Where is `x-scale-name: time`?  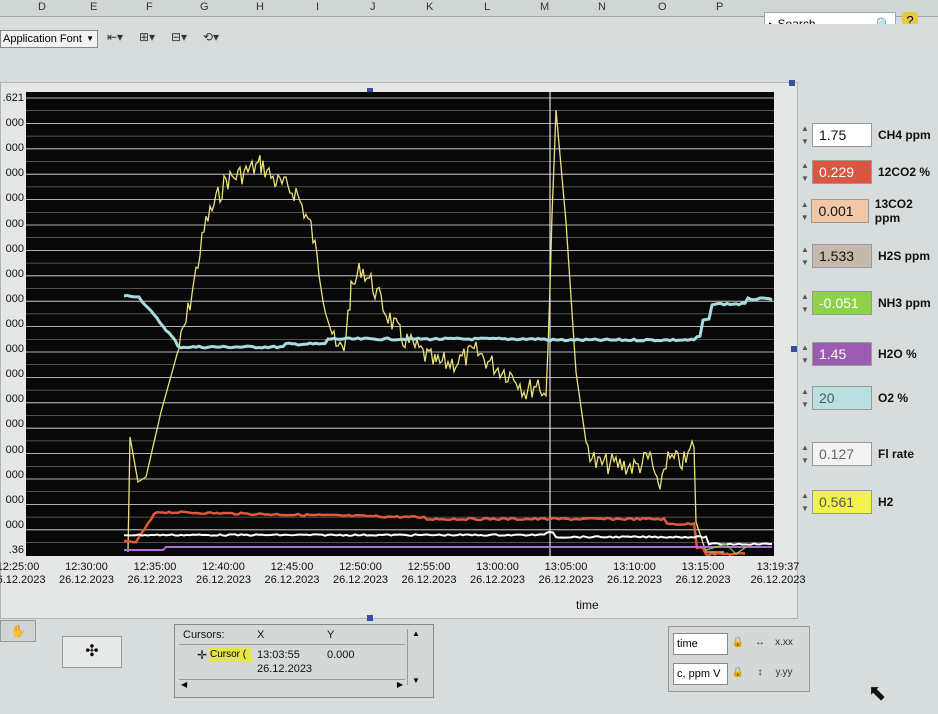 x-scale-name: time is located at coordinates (700, 644).